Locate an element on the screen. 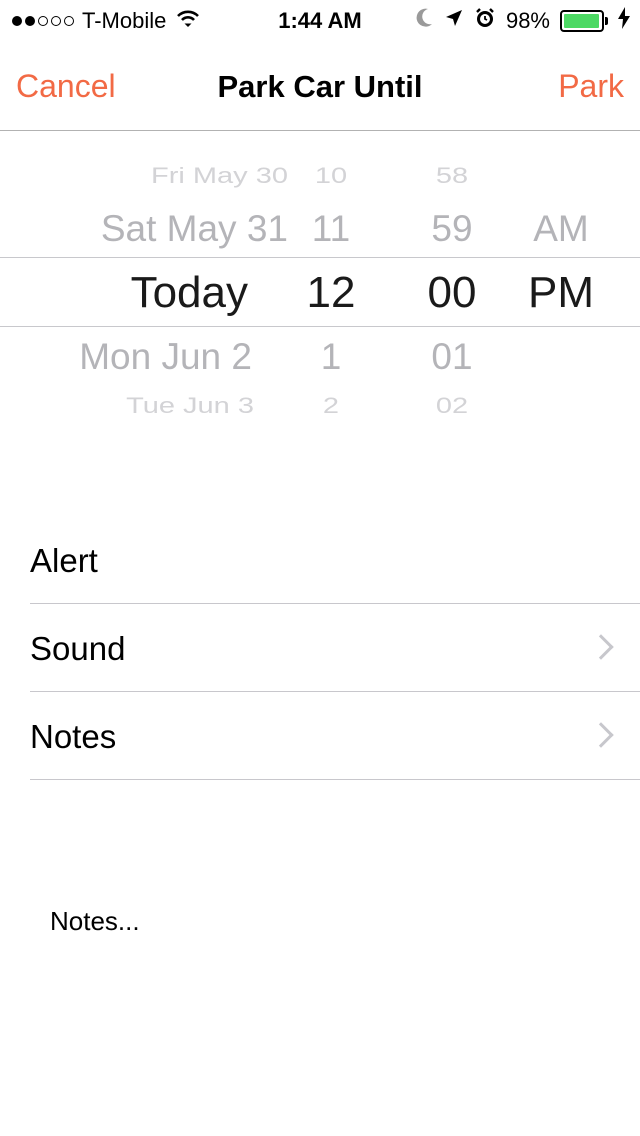 The width and height of the screenshot is (640, 1136). status-right: 98% is located at coordinates (522, 21).